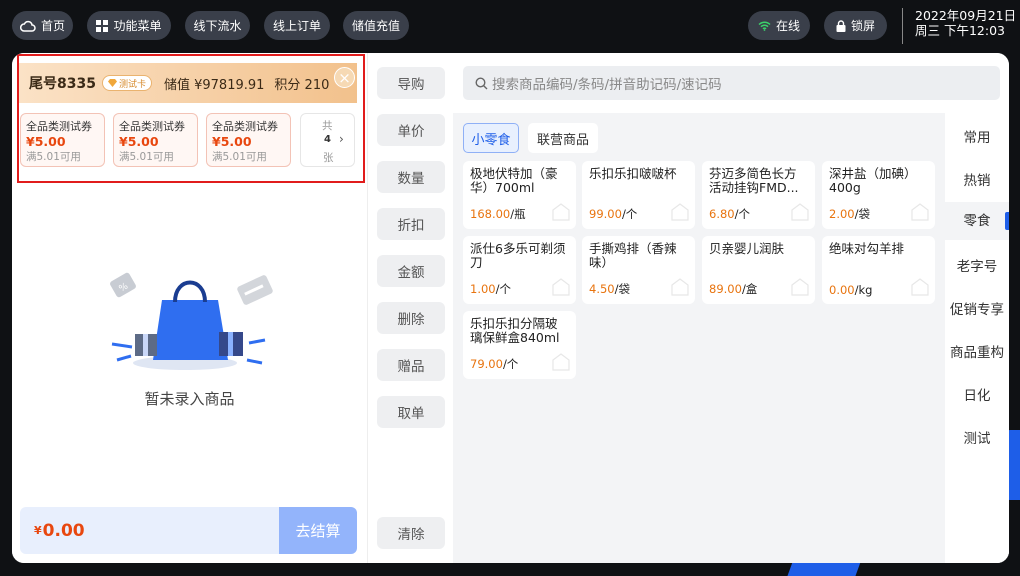 The image size is (1020, 576). Describe the element at coordinates (519, 270) in the screenshot. I see `product-card: 派仕6多乐可剃须刀 1.00/个` at that location.